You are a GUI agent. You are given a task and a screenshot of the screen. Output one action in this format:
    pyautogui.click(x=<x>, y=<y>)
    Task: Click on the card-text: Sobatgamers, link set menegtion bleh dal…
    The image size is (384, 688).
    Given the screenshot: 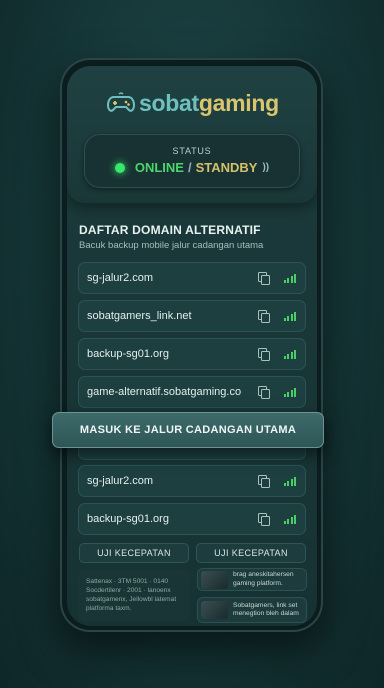 What is the action you would take?
    pyautogui.click(x=266, y=609)
    